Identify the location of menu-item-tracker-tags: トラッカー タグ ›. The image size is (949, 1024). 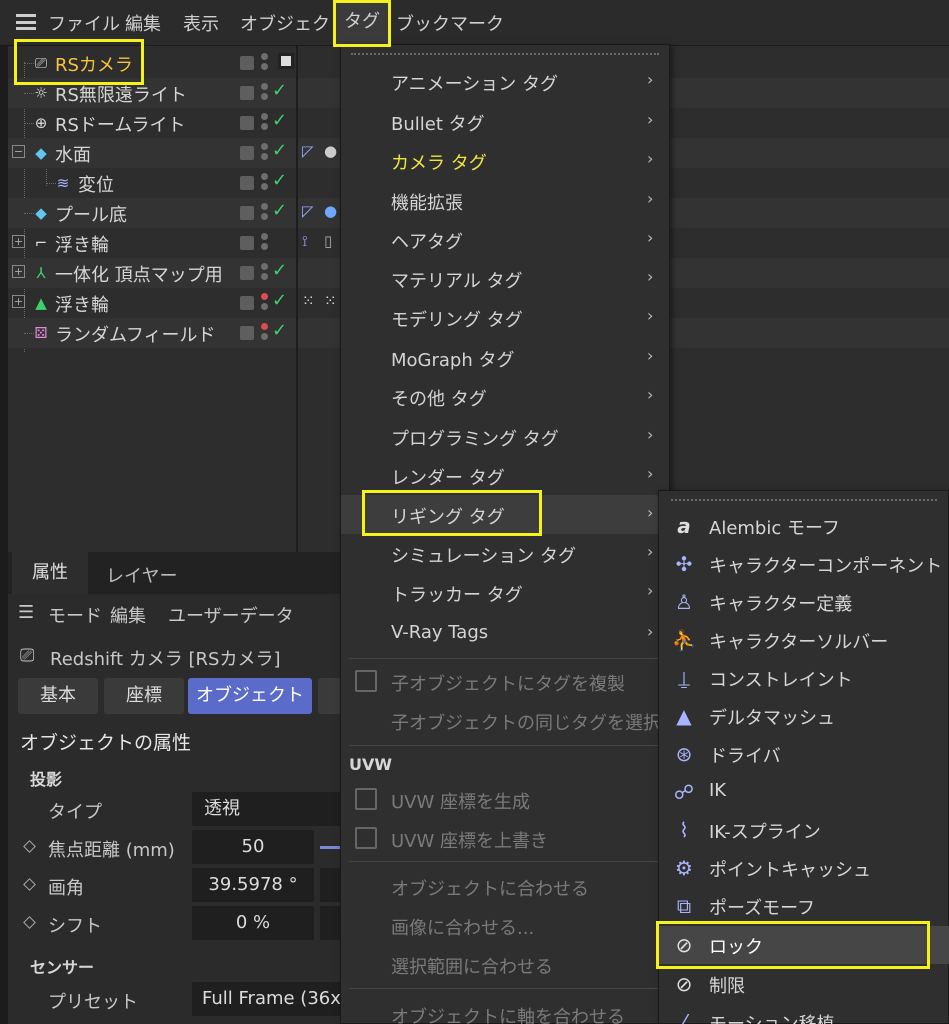
(506, 592).